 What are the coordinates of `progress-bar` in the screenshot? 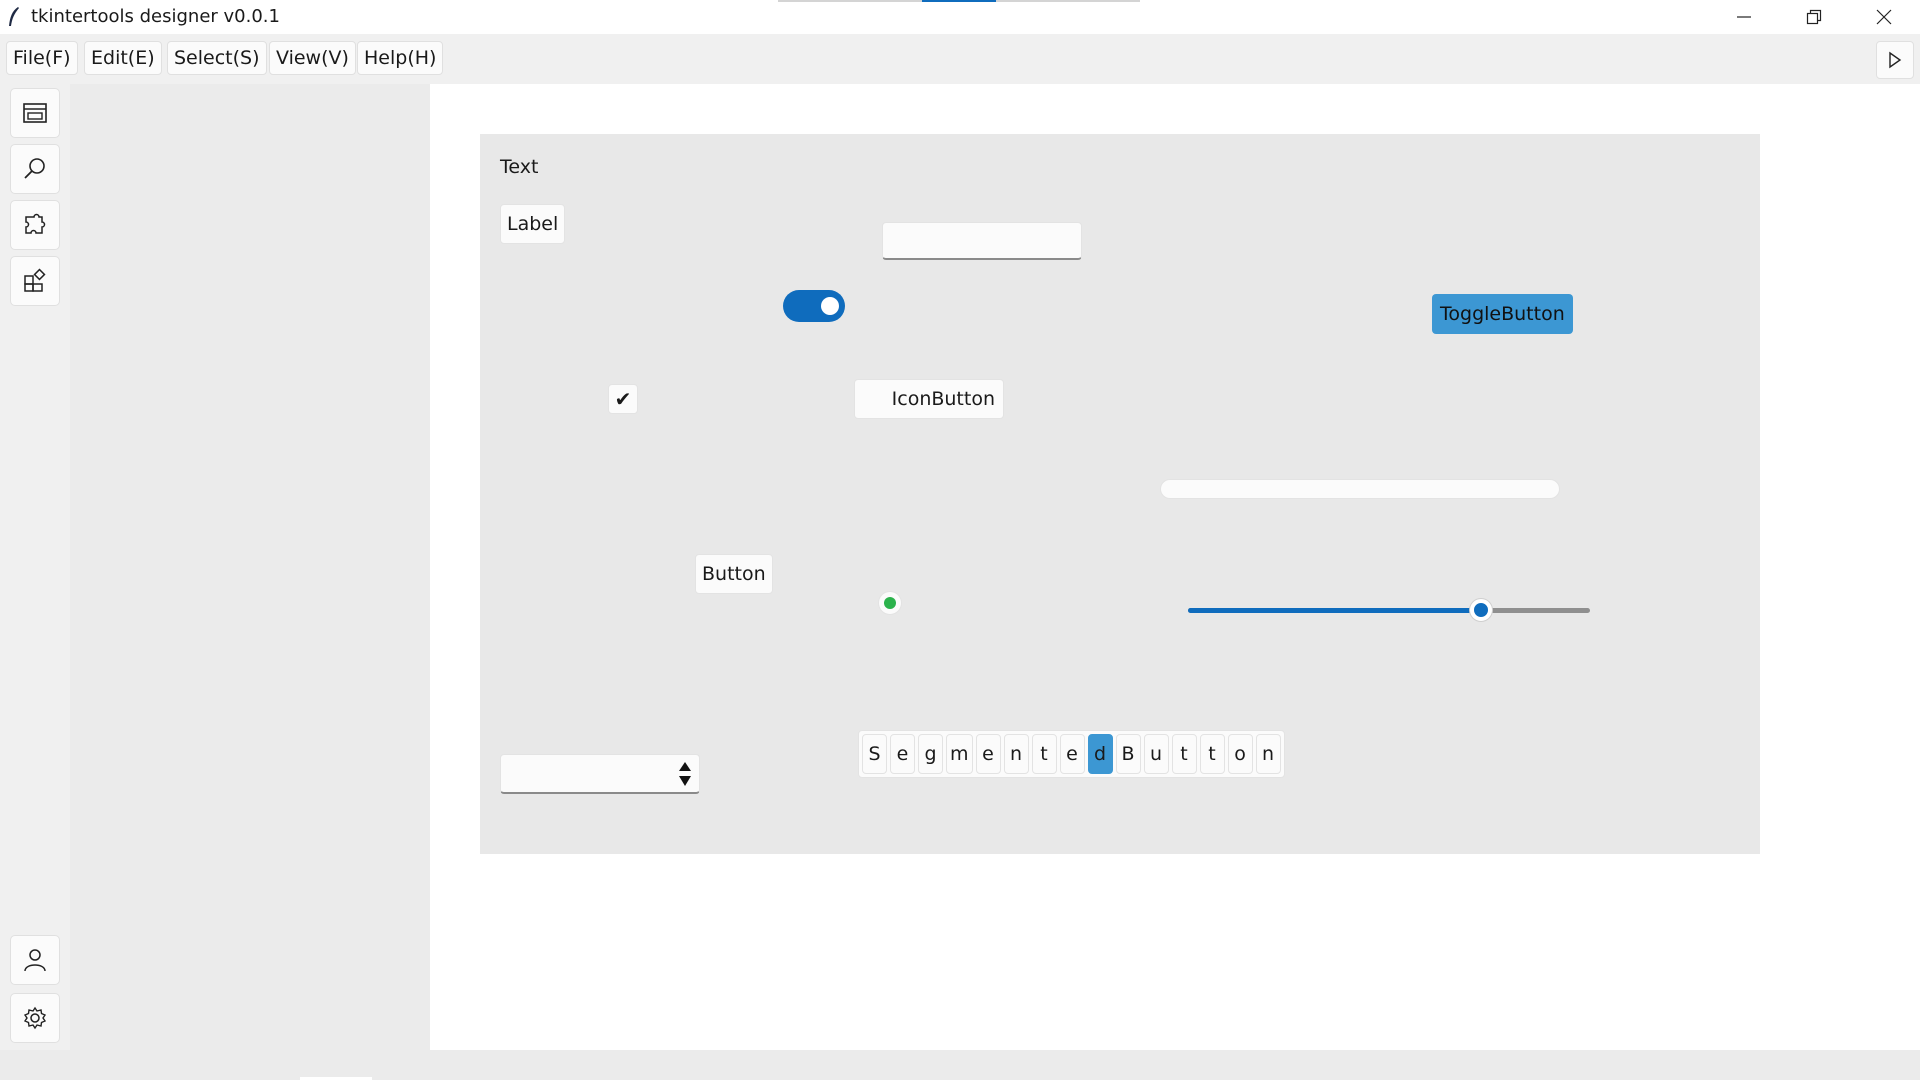 It's located at (1360, 489).